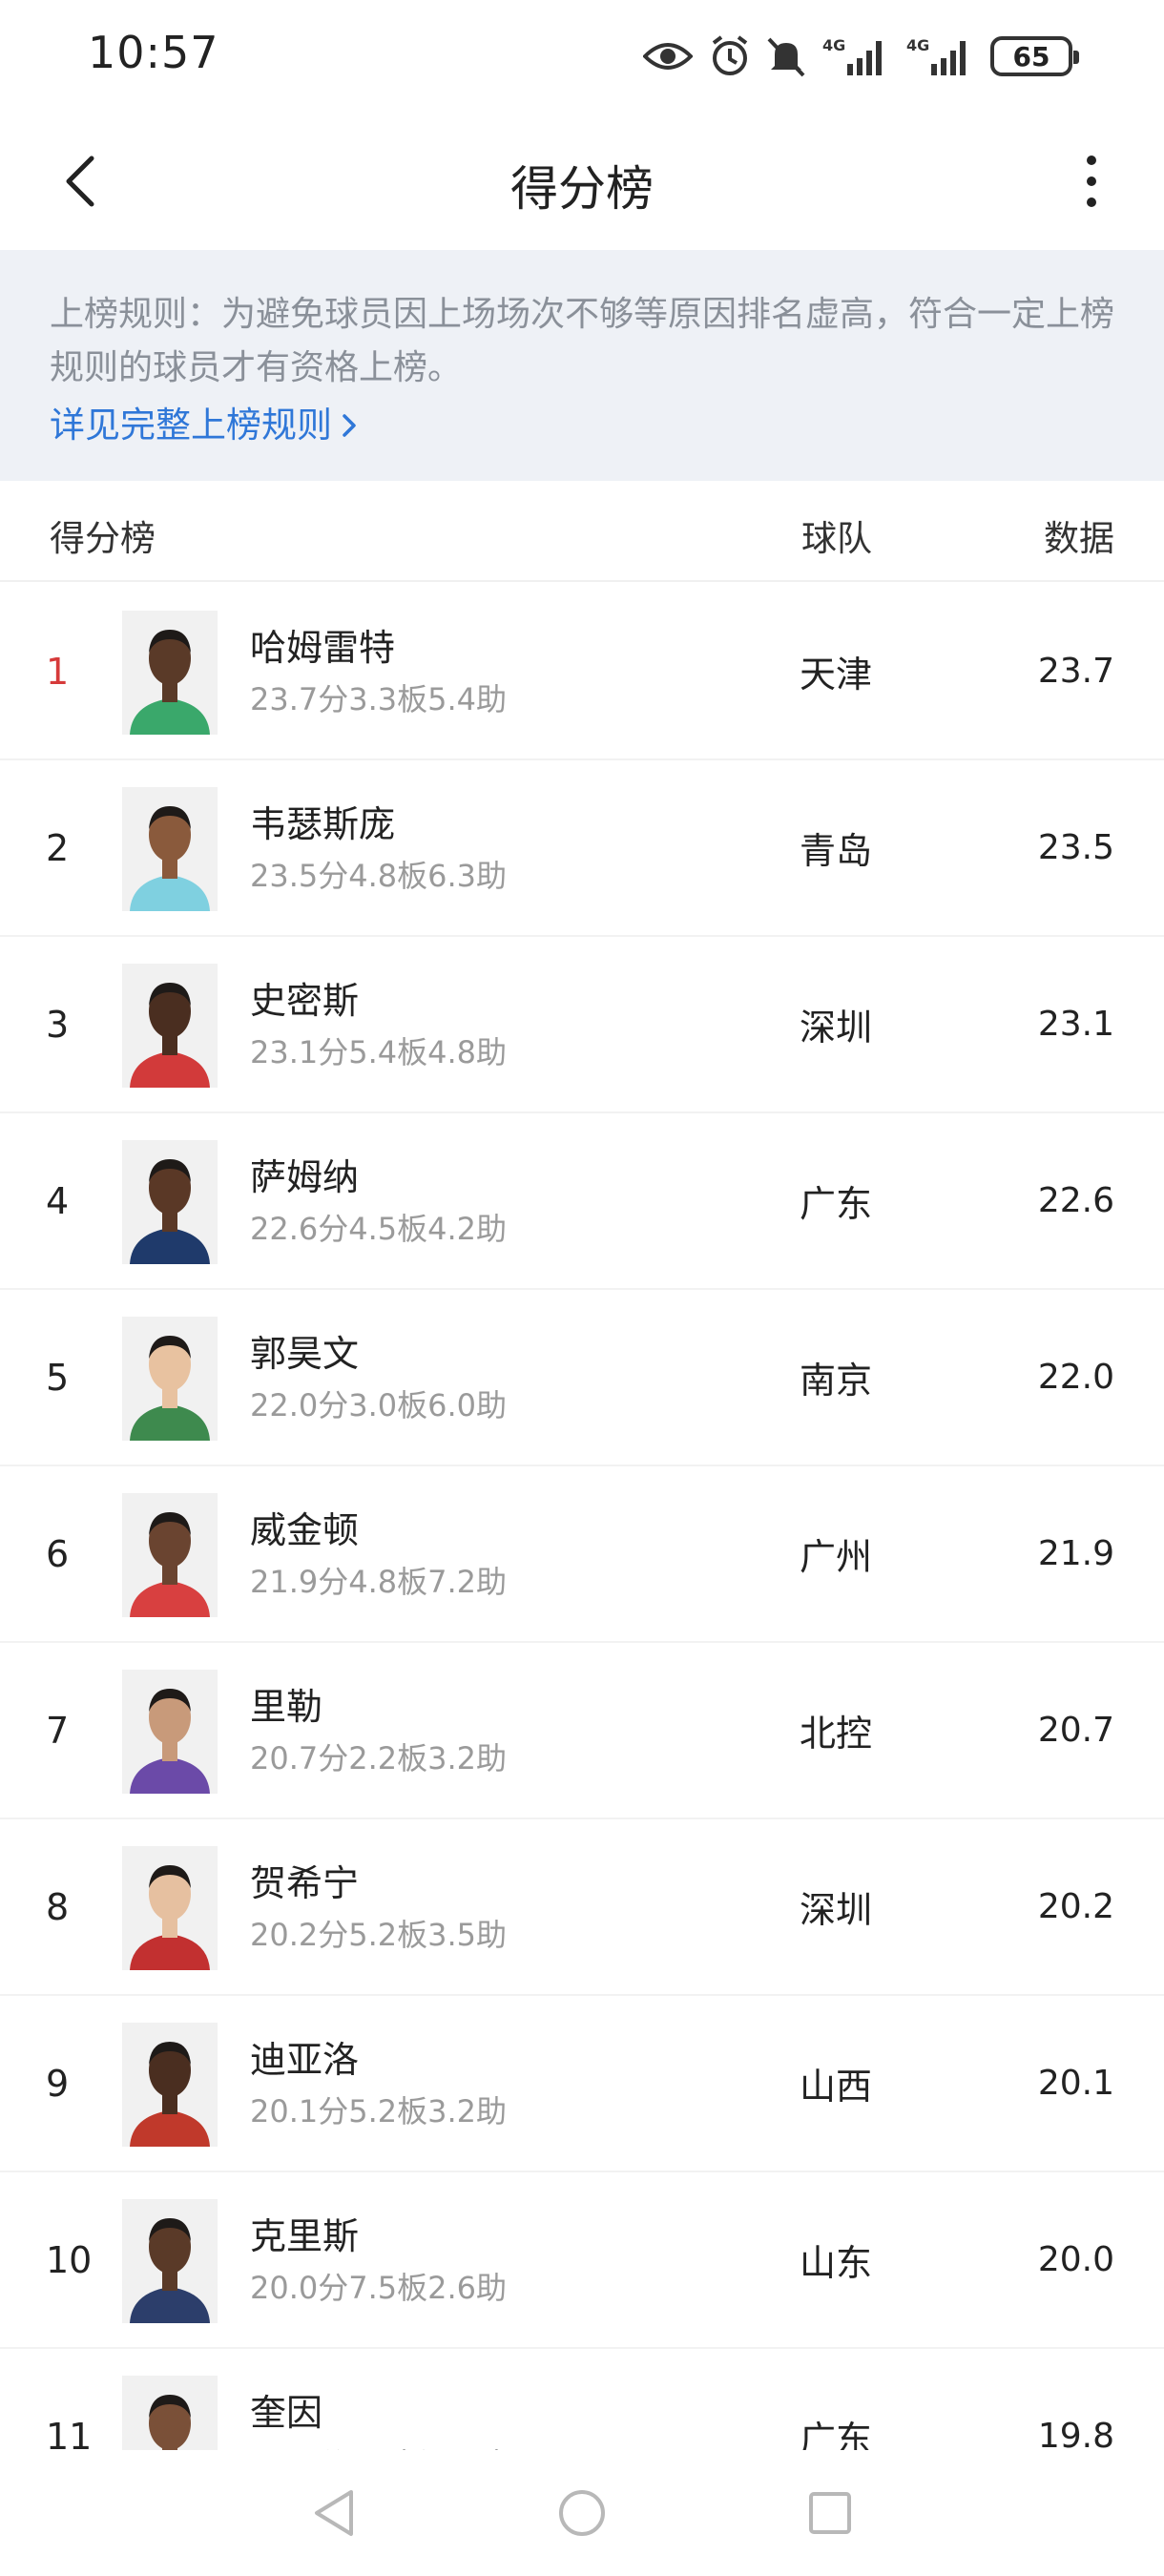 This screenshot has height=2576, width=1164. Describe the element at coordinates (837, 851) in the screenshot. I see `player-team: 青岛` at that location.